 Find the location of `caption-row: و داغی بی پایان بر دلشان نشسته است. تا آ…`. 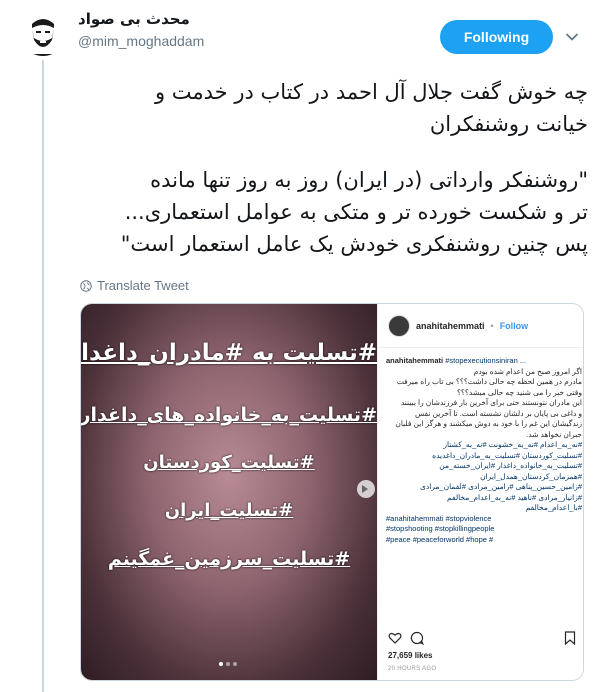

caption-row: و داغی بی پایان بر دلشان نشسته است. تا آ… is located at coordinates (498, 413).